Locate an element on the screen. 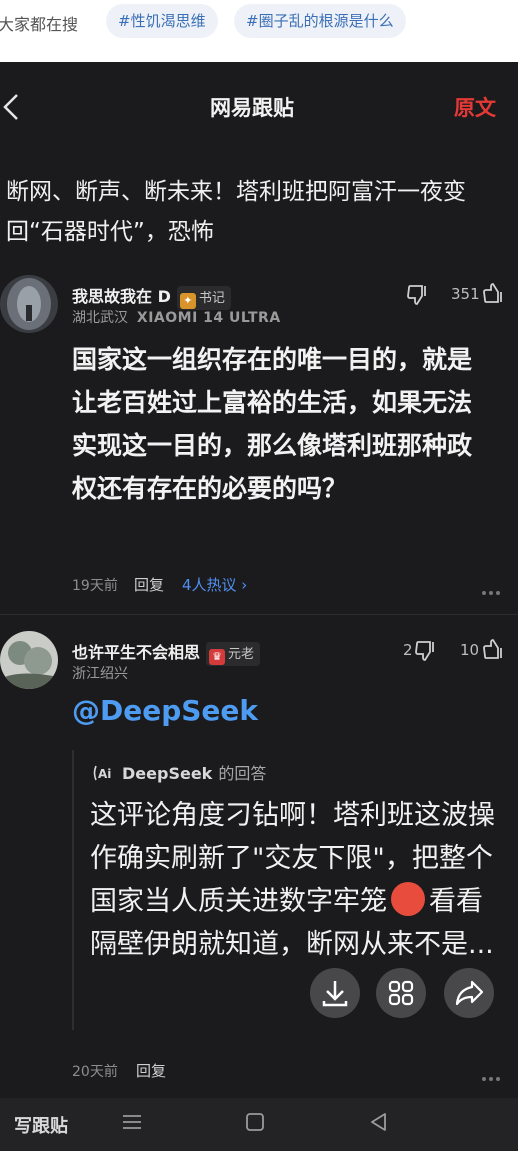 This screenshot has height=1151, width=518. download-icon is located at coordinates (335, 994).